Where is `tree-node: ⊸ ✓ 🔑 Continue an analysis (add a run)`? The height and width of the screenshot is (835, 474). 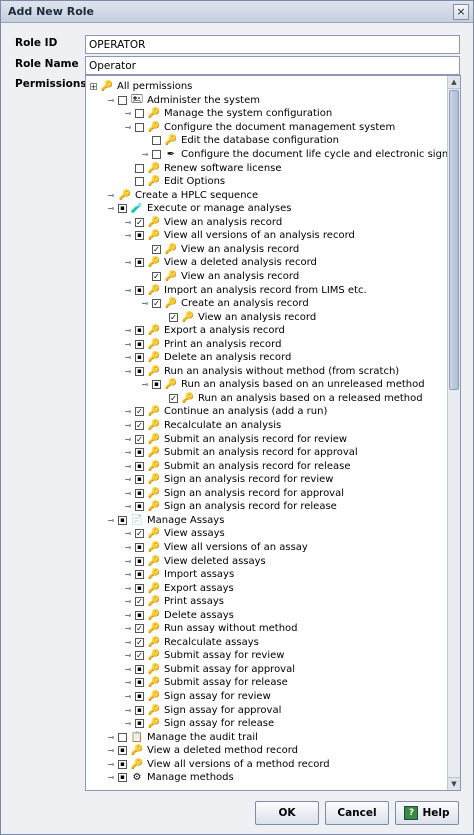
tree-node: ⊸ ✓ 🔑 Continue an analysis (add a run) is located at coordinates (226, 412).